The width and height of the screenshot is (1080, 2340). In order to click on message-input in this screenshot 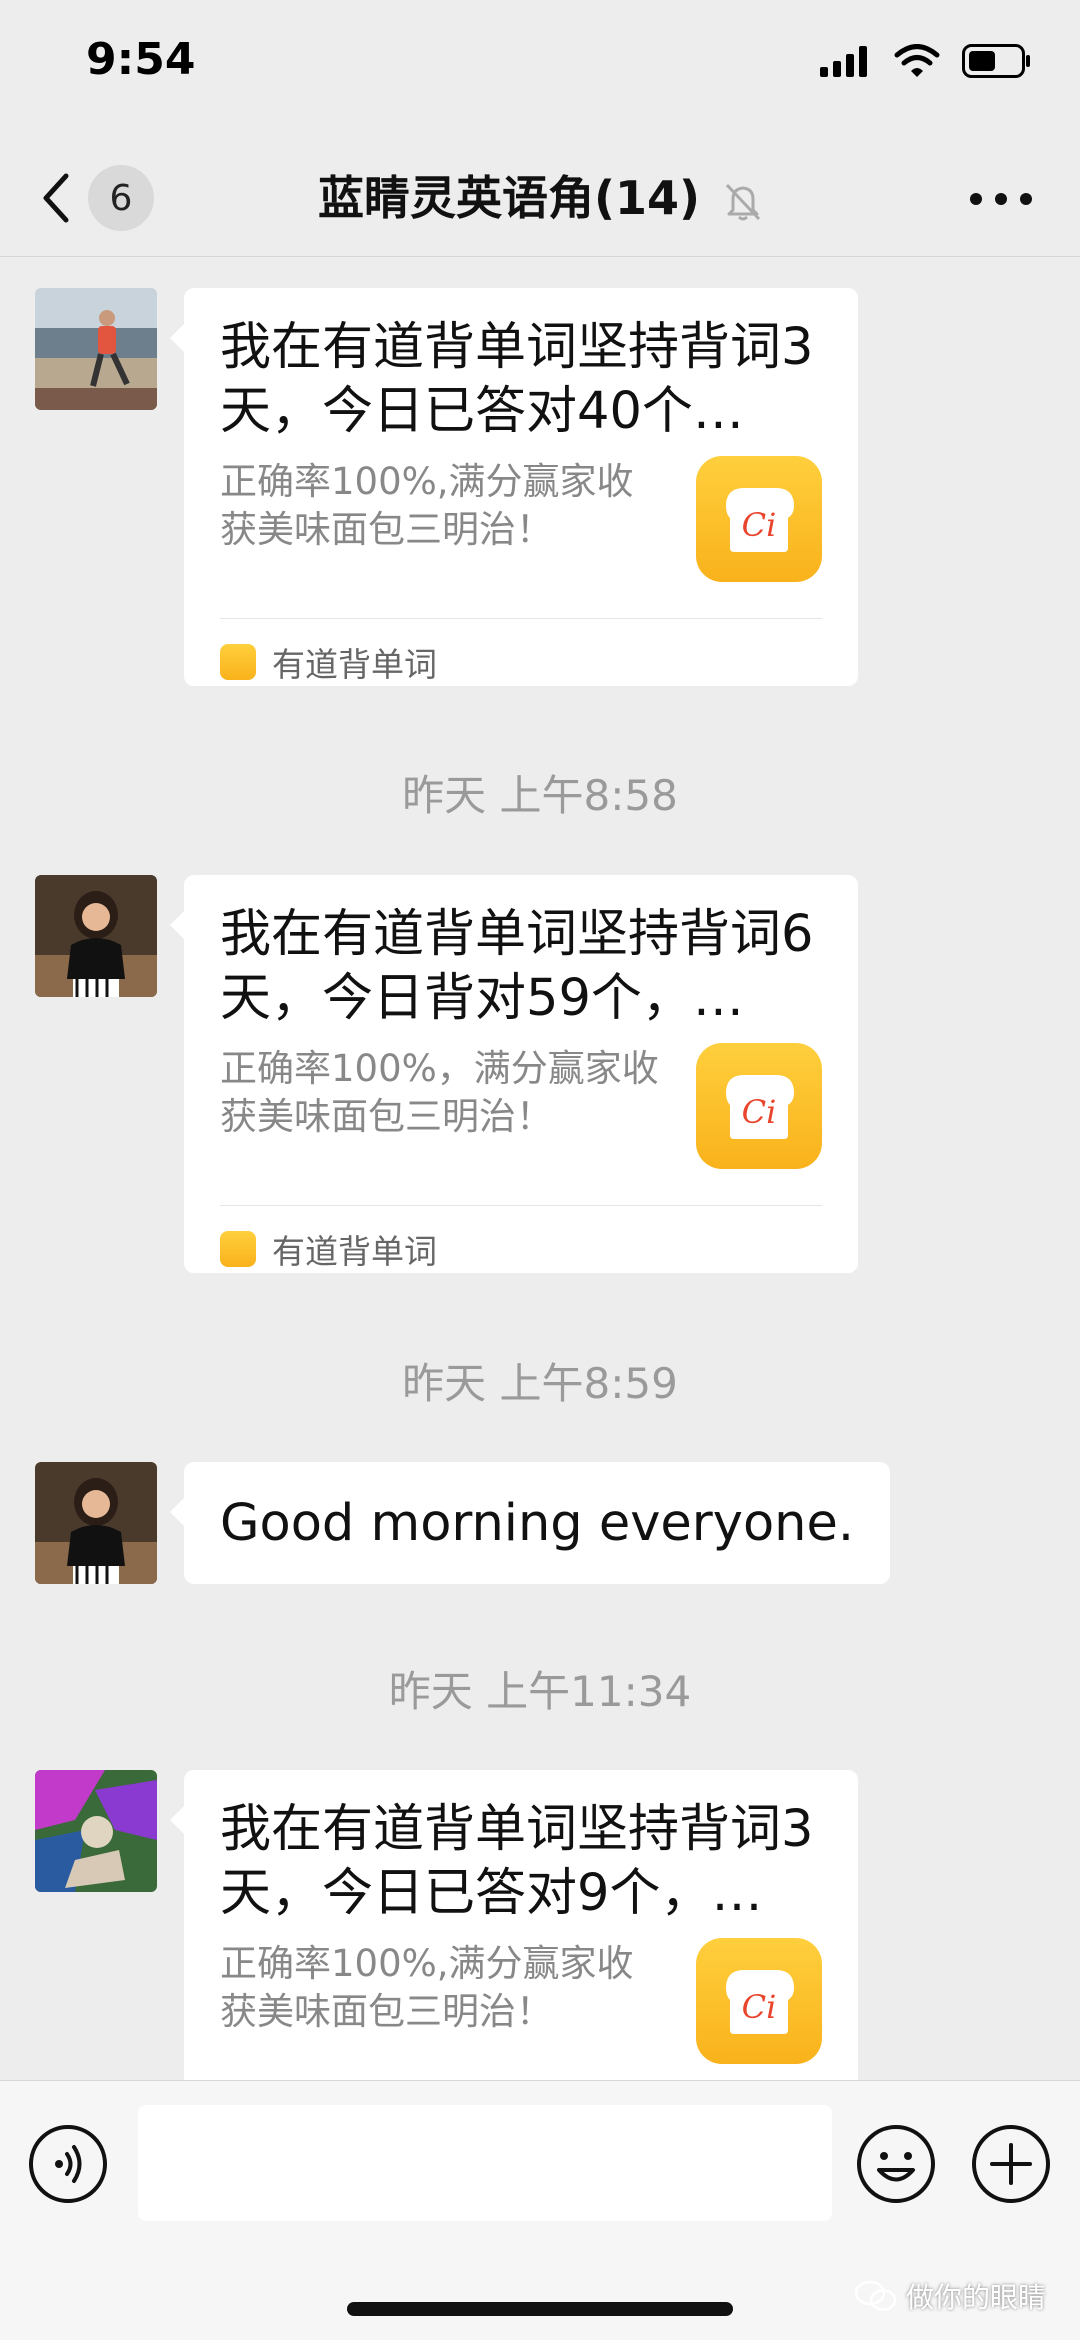, I will do `click(485, 2163)`.